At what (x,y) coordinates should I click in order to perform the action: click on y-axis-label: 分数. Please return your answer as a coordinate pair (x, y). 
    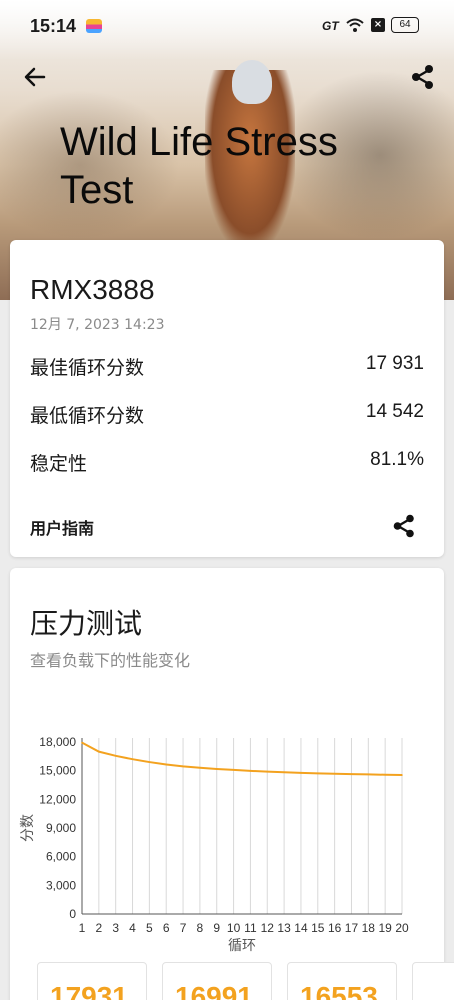
    Looking at the image, I should click on (28, 828).